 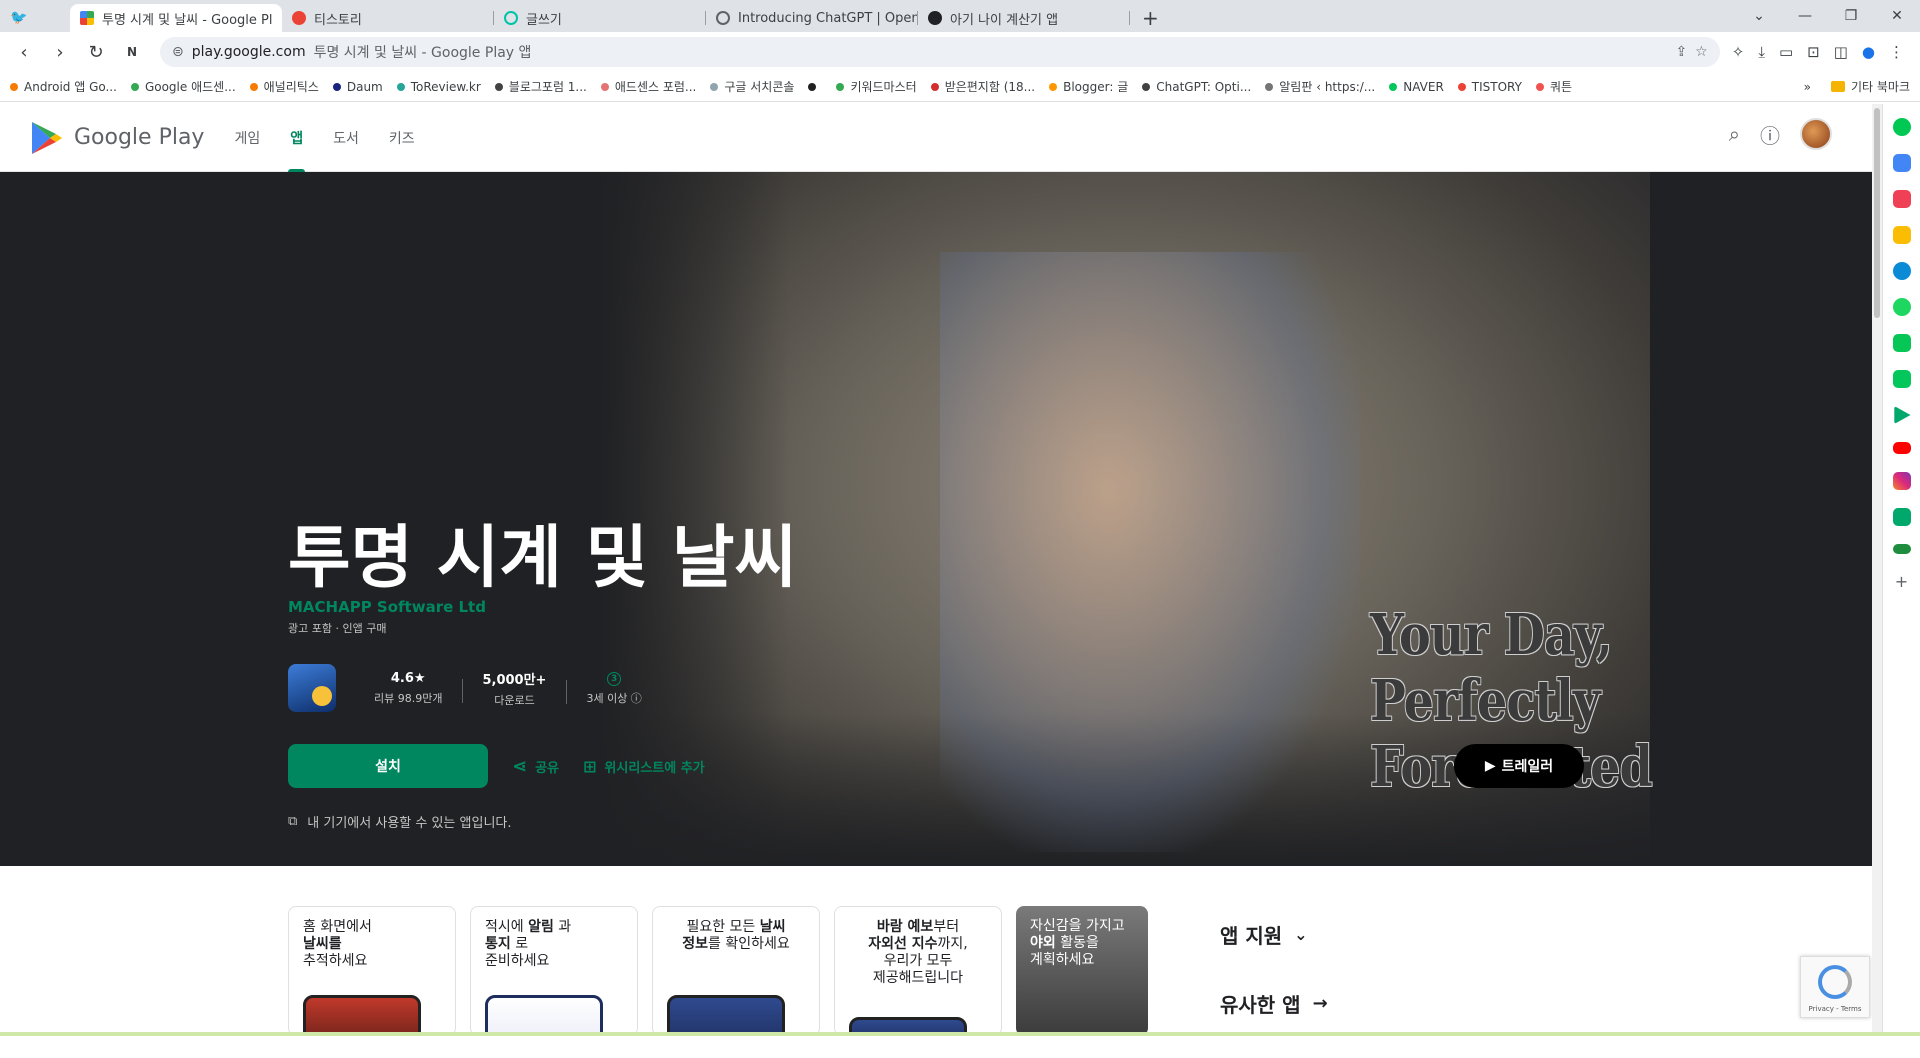 I want to click on side-panel-icon: ◫, so click(x=1841, y=52).